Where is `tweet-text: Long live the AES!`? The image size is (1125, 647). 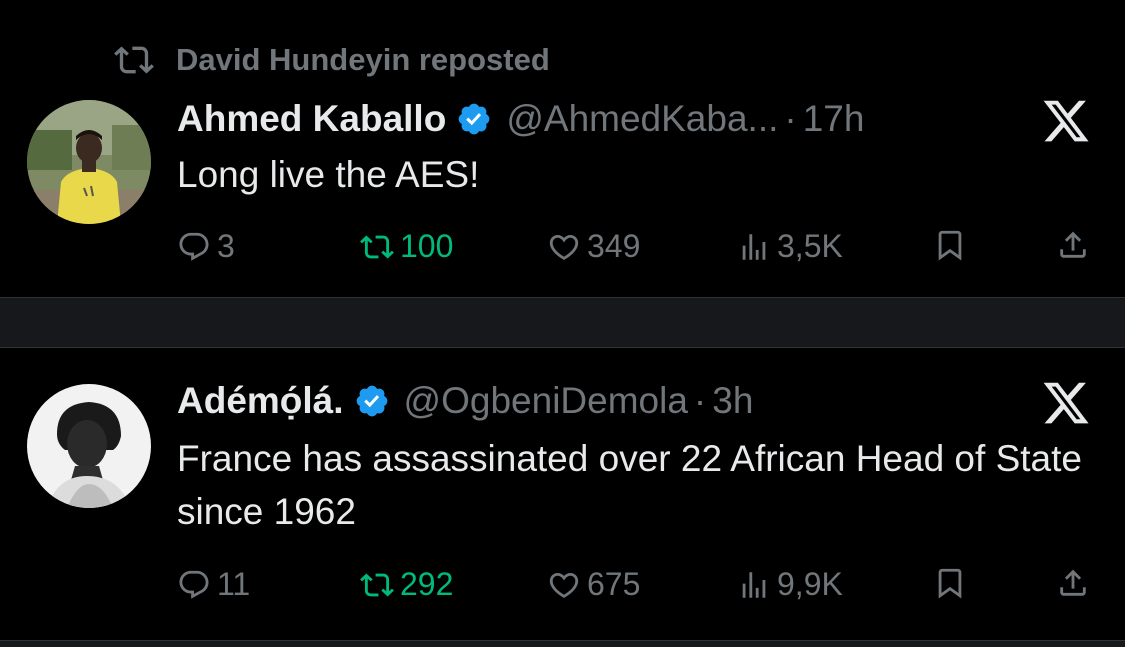 tweet-text: Long live the AES! is located at coordinates (328, 174).